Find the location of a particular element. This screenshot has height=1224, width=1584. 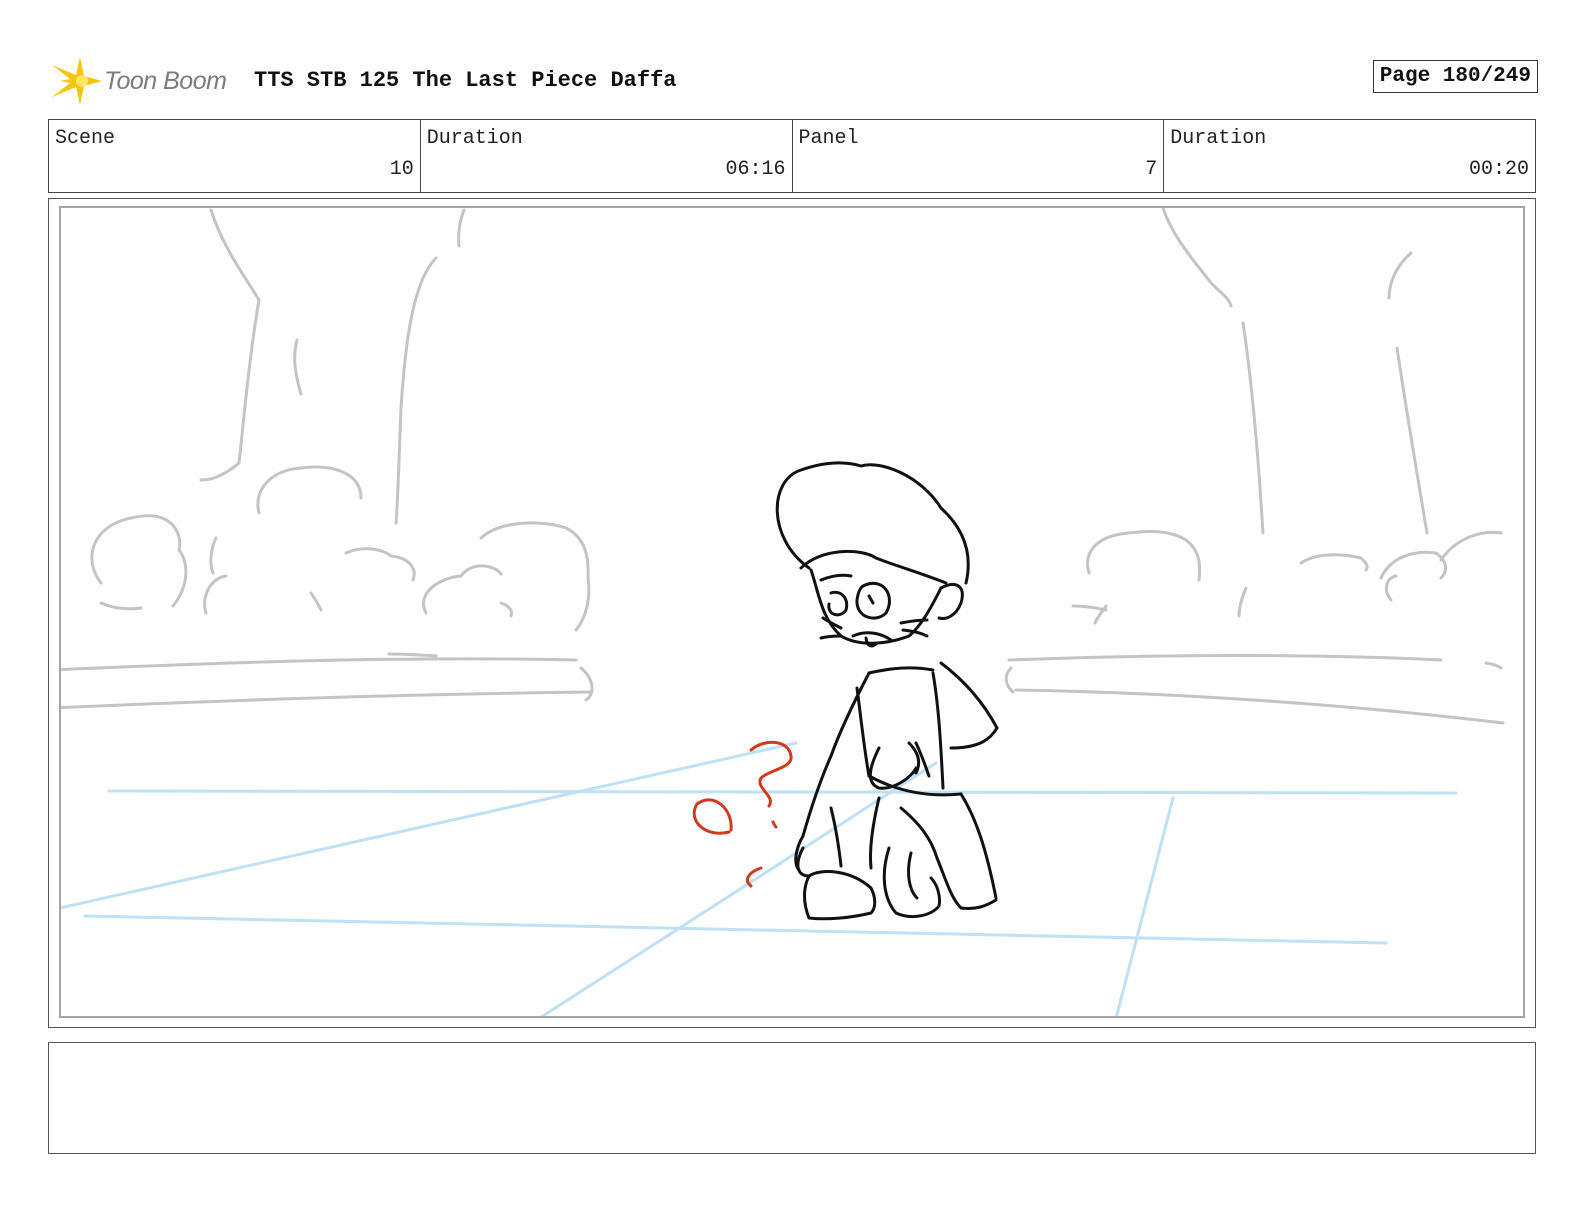

page-number-badge: Page 180/249 is located at coordinates (1455, 76).